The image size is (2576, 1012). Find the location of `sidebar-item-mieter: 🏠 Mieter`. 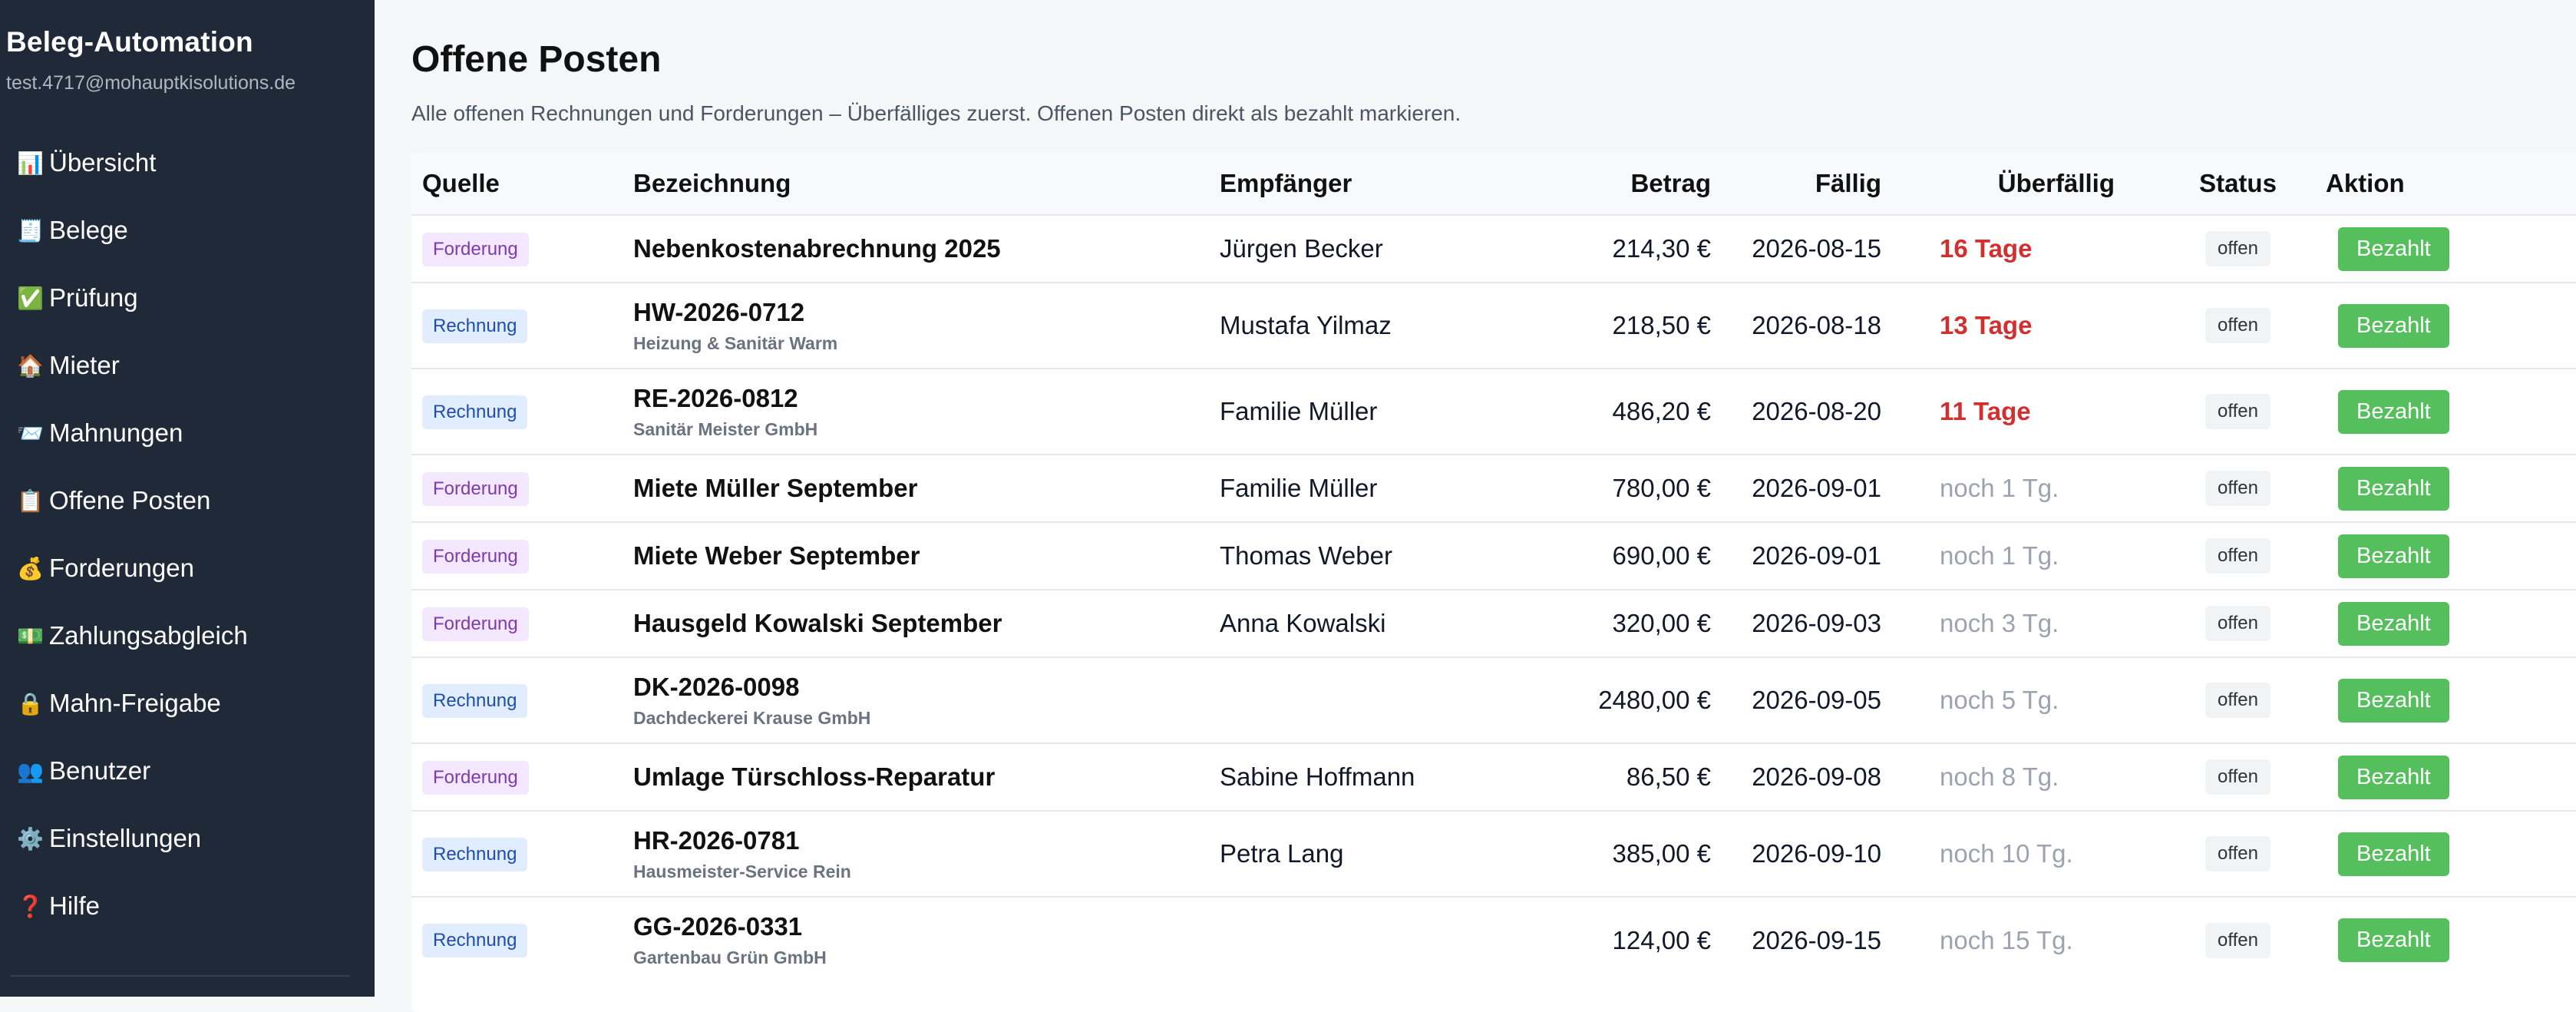

sidebar-item-mieter: 🏠 Mieter is located at coordinates (187, 366).